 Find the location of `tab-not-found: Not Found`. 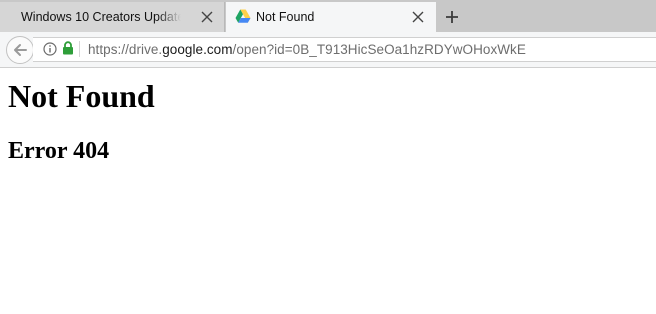

tab-not-found: Not Found is located at coordinates (331, 17).